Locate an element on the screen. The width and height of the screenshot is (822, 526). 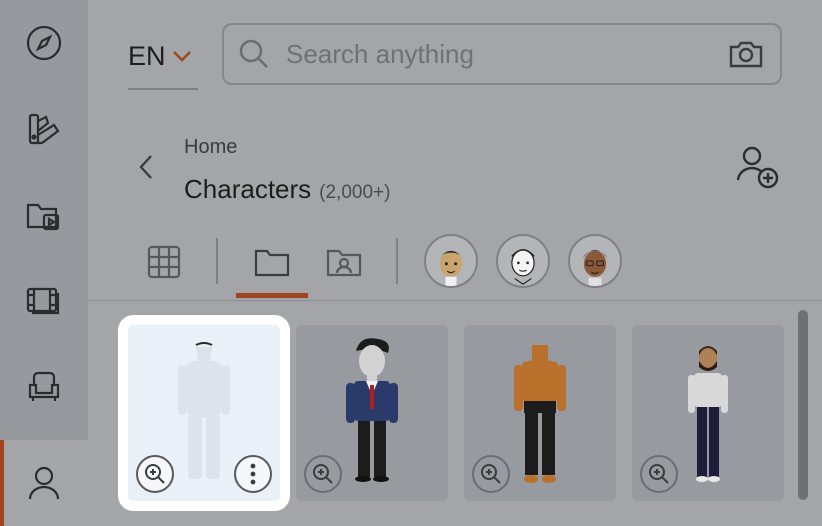
search-icon is located at coordinates (253, 53).